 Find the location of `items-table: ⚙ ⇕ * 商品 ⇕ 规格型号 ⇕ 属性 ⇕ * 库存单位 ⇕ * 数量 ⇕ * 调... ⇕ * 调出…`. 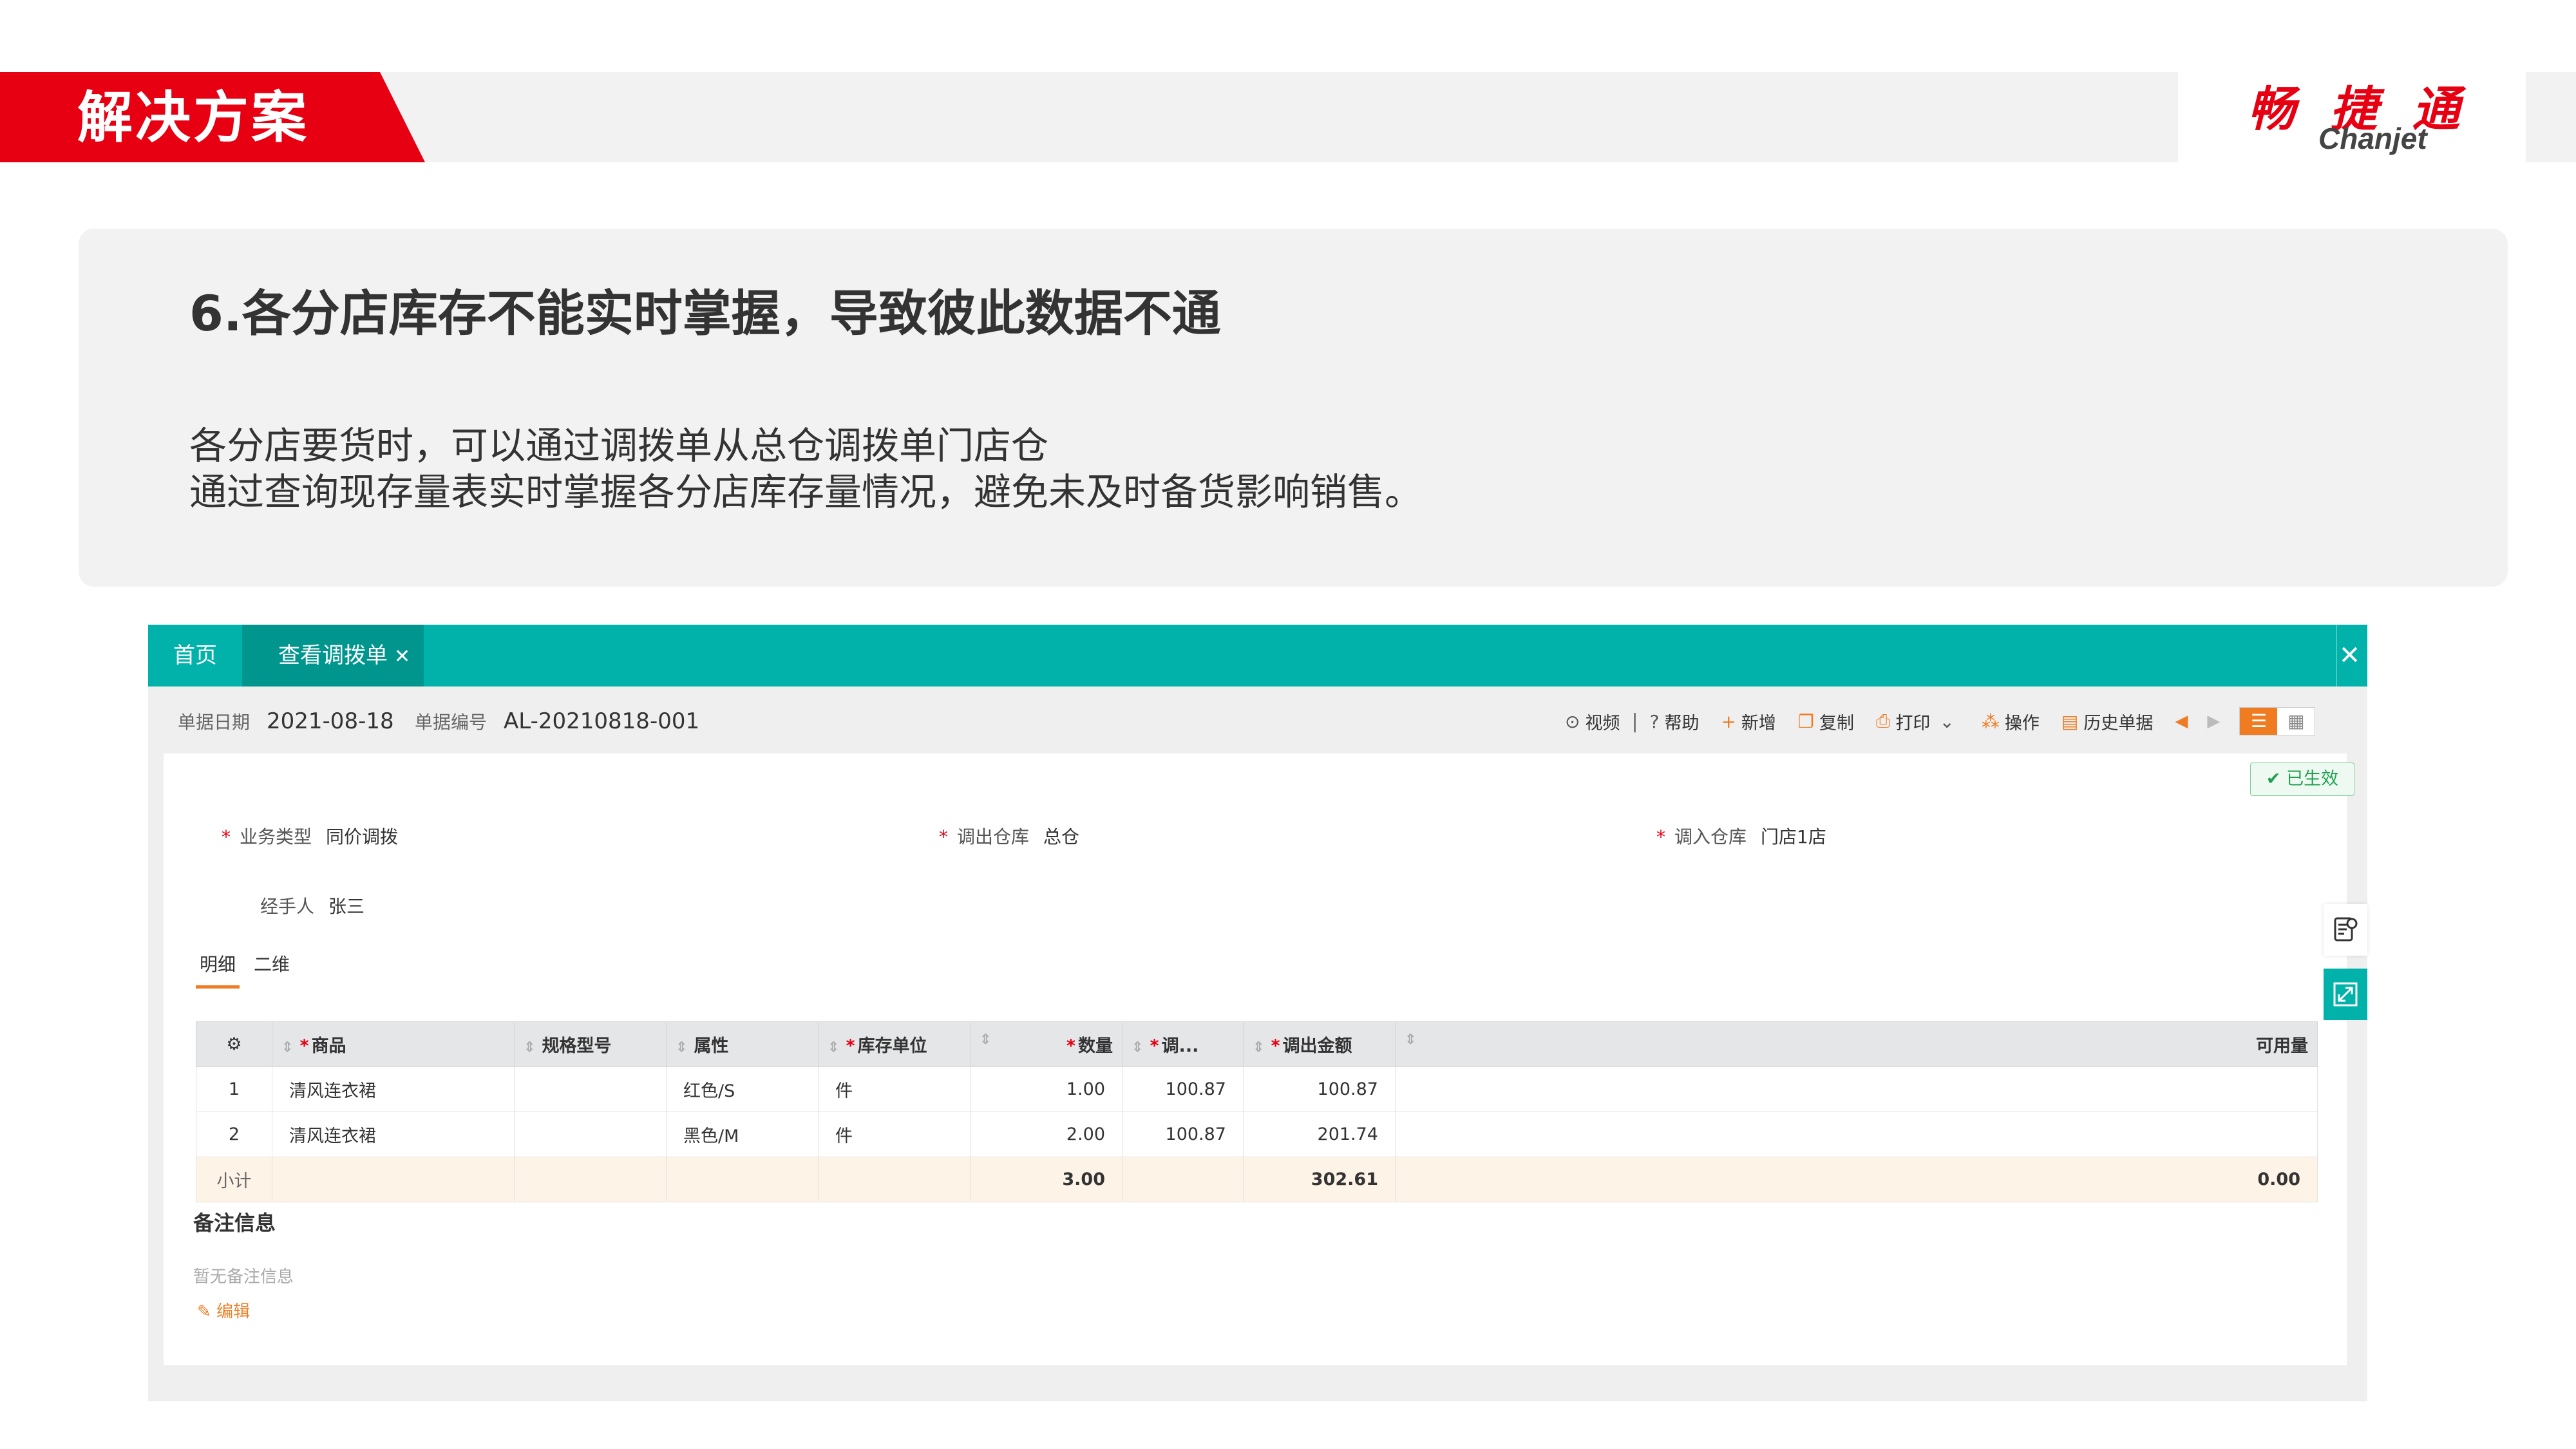

items-table: ⚙ ⇕ * 商品 ⇕ 规格型号 ⇕ 属性 ⇕ * 库存单位 ⇕ * 数量 ⇕ * 调... ⇕ * 调出… is located at coordinates (1257, 1111).